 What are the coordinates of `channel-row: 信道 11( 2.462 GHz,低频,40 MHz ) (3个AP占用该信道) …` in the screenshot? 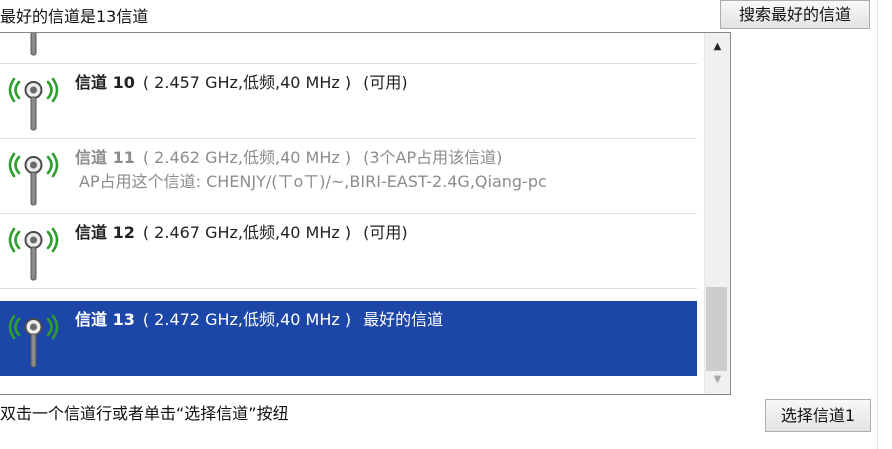 It's located at (348, 176).